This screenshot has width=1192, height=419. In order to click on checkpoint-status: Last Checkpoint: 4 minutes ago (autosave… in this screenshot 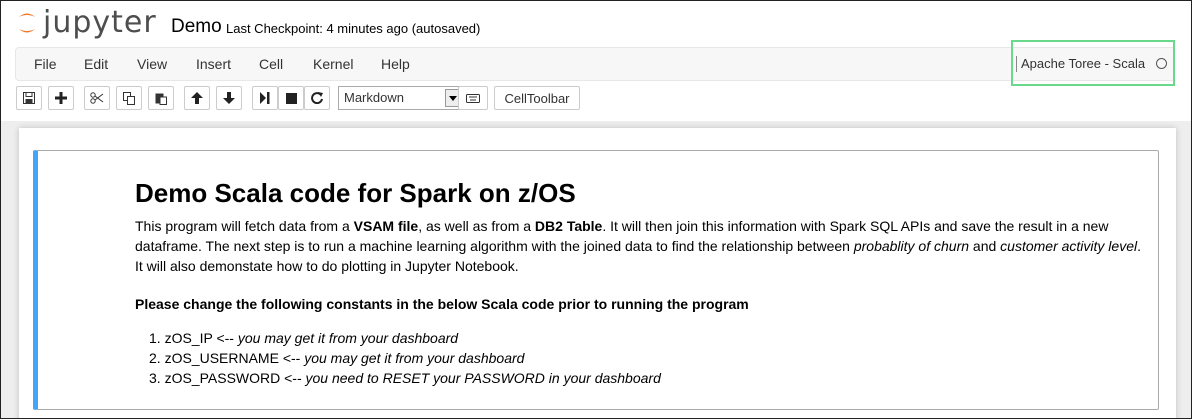, I will do `click(353, 28)`.